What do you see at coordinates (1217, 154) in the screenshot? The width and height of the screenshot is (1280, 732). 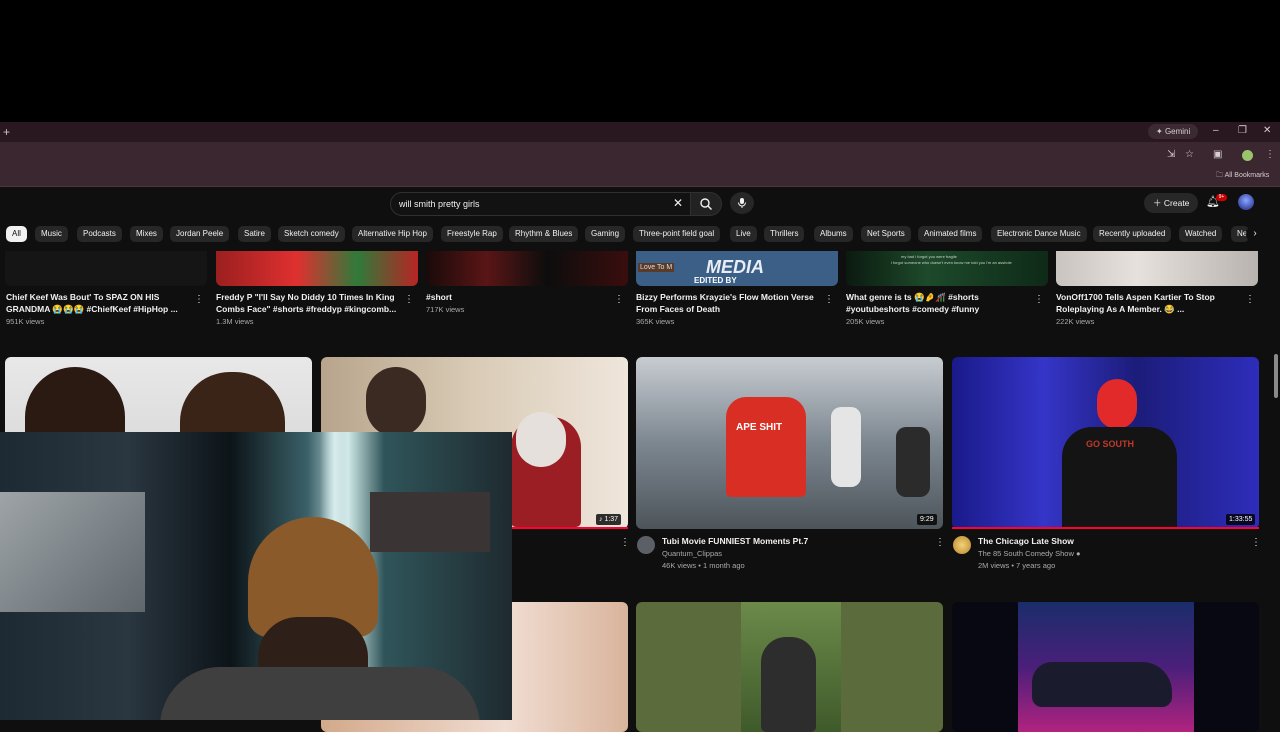 I see `side-panel-icon: ▣` at bounding box center [1217, 154].